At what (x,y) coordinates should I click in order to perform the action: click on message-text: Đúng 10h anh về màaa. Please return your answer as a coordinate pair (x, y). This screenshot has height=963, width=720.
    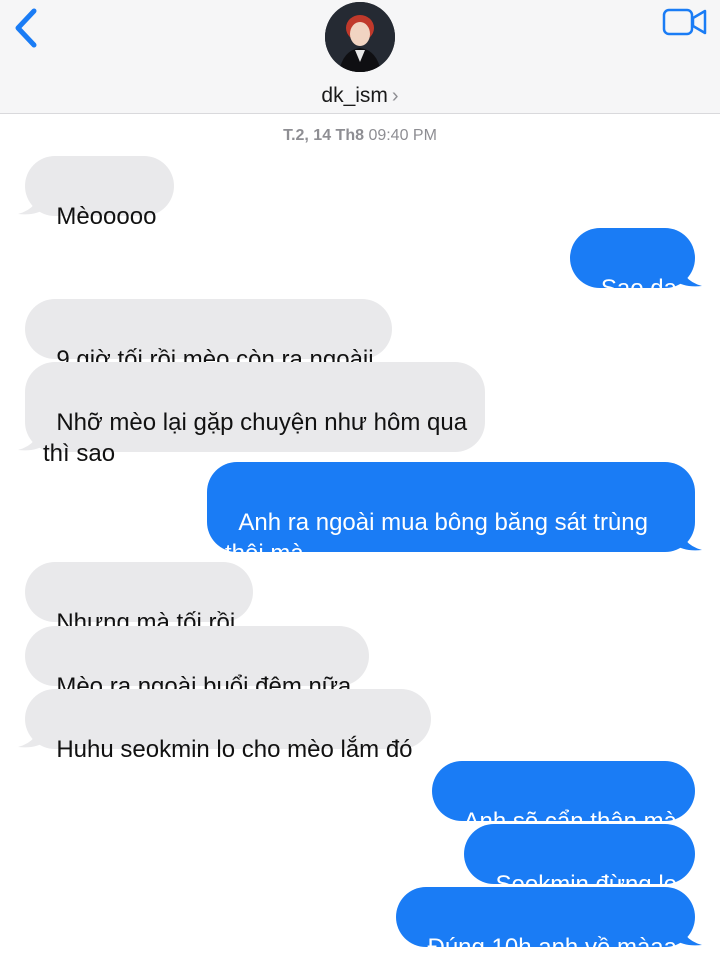
    Looking at the image, I should click on (552, 947).